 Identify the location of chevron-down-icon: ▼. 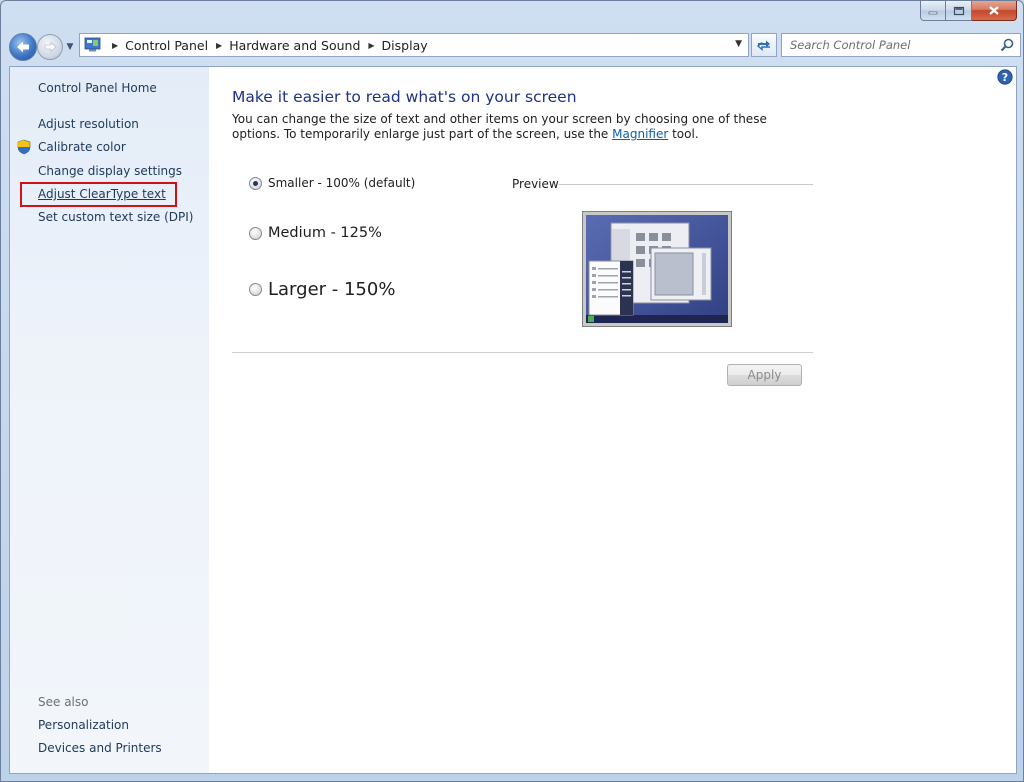
(70, 47).